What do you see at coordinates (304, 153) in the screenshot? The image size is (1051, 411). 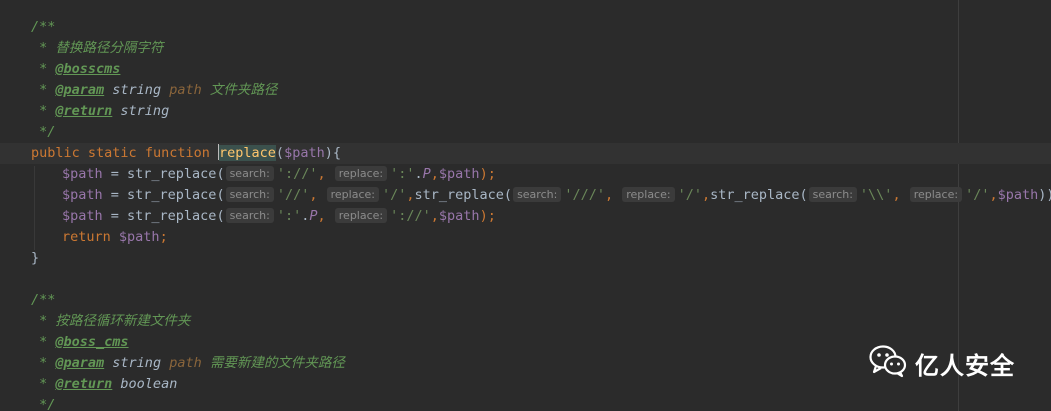 I see `parameter-var: $path` at bounding box center [304, 153].